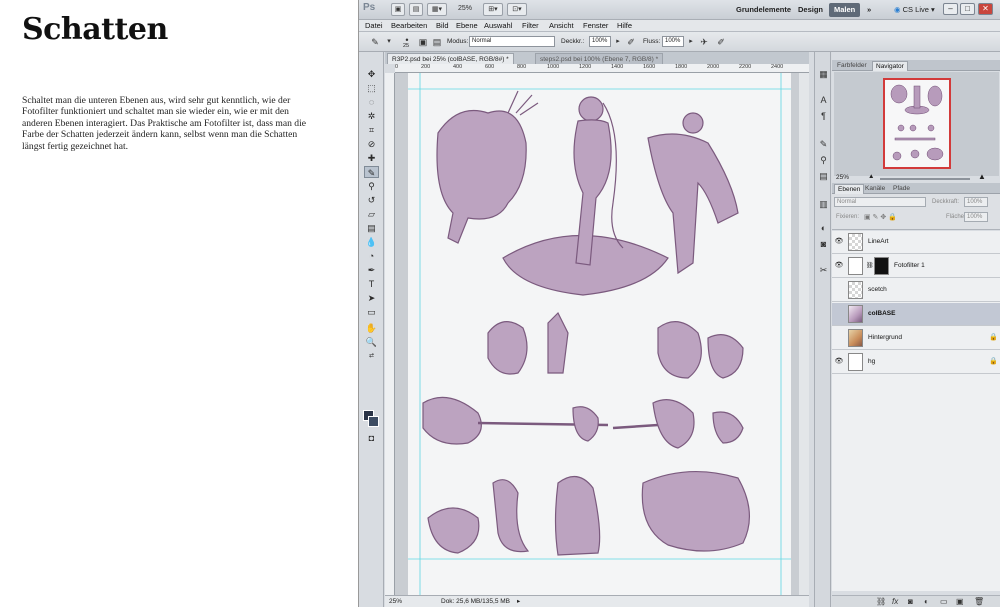  Describe the element at coordinates (916, 266) in the screenshot. I see `layer-fotofilter: 👁 ⛓ Fotofilter 1` at that location.